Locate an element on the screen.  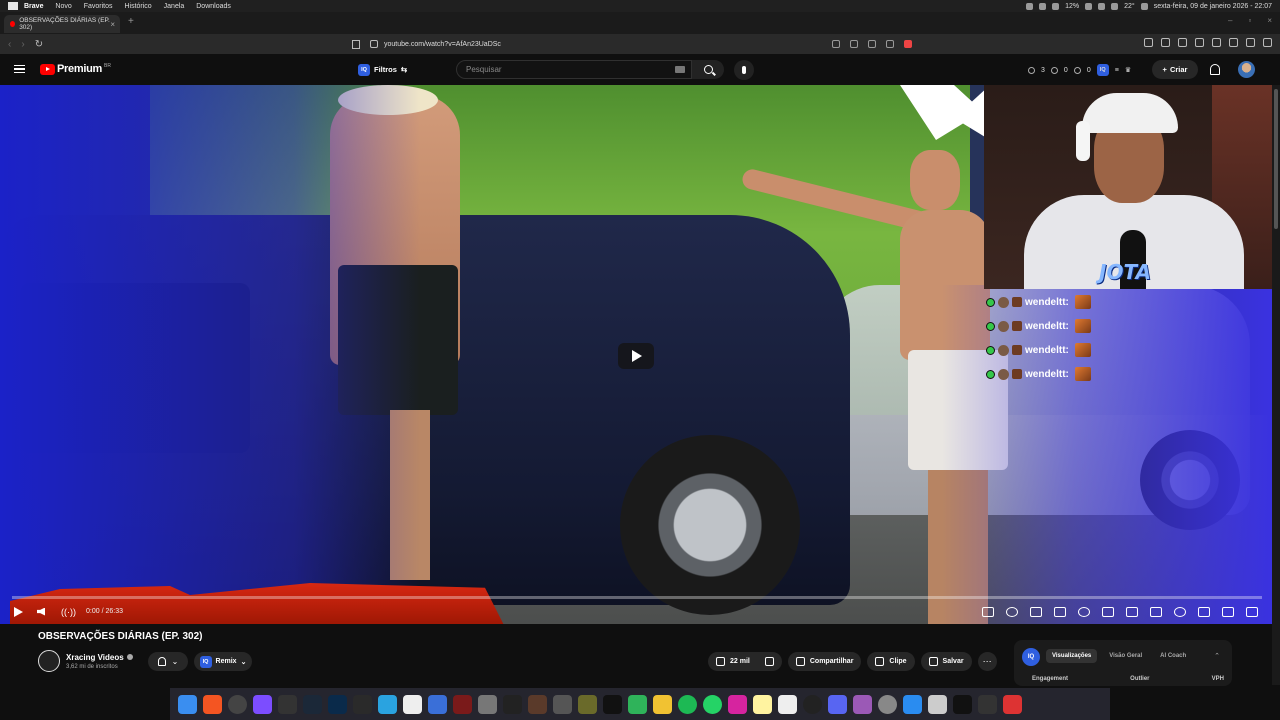
xbox-icon is located at coordinates (862, 704).